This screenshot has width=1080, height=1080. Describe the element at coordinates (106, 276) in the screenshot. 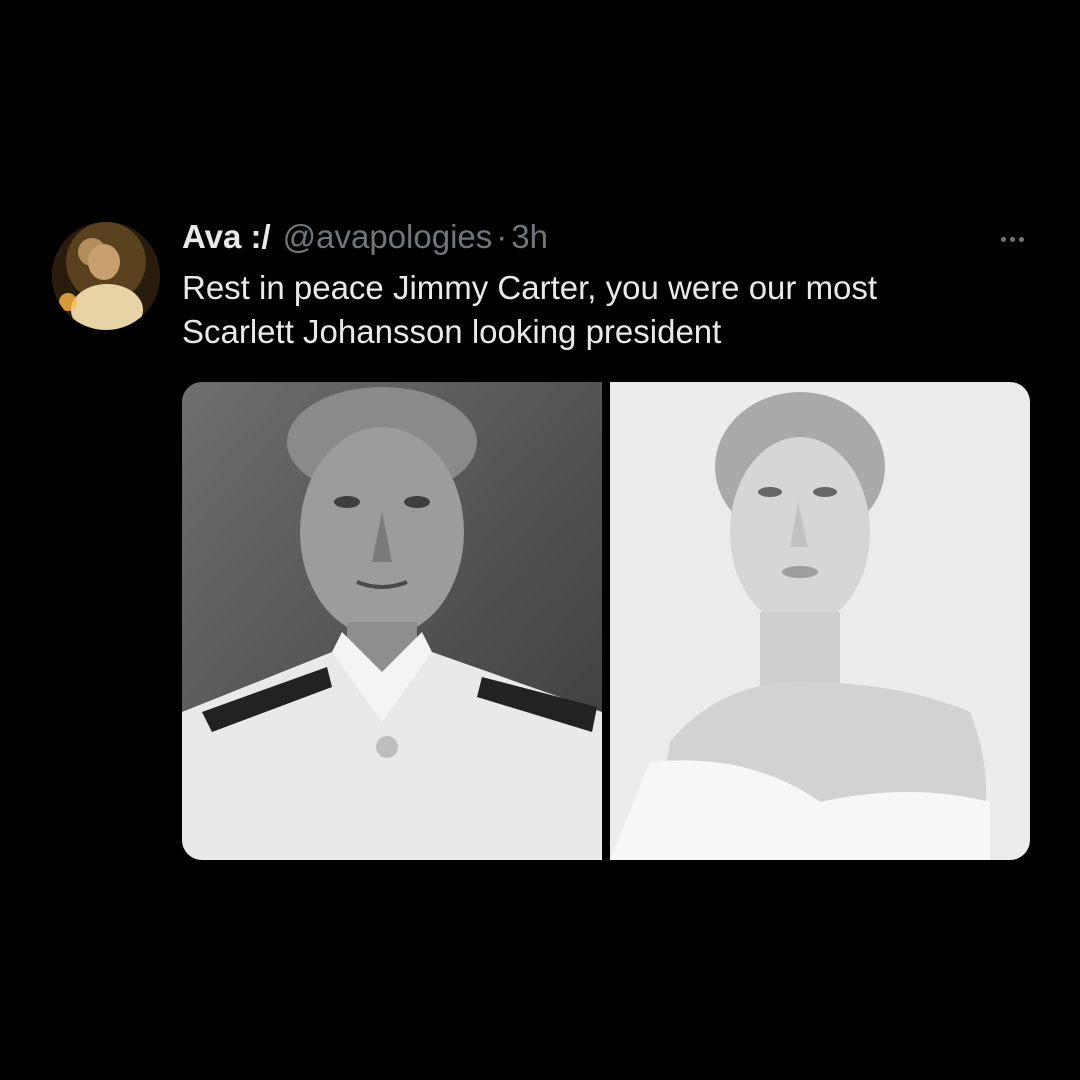

I see `avatar` at that location.